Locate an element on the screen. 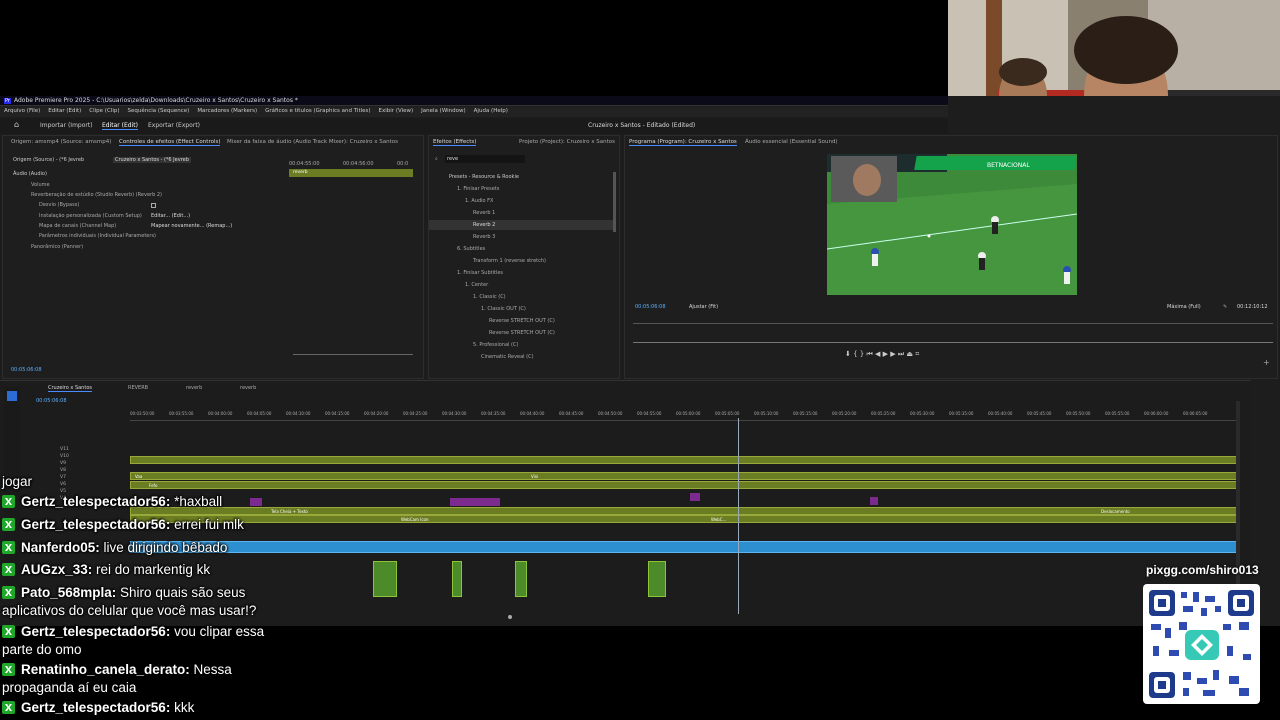 This screenshot has width=1280, height=720. effect-clip-bar: reverb is located at coordinates (351, 173).